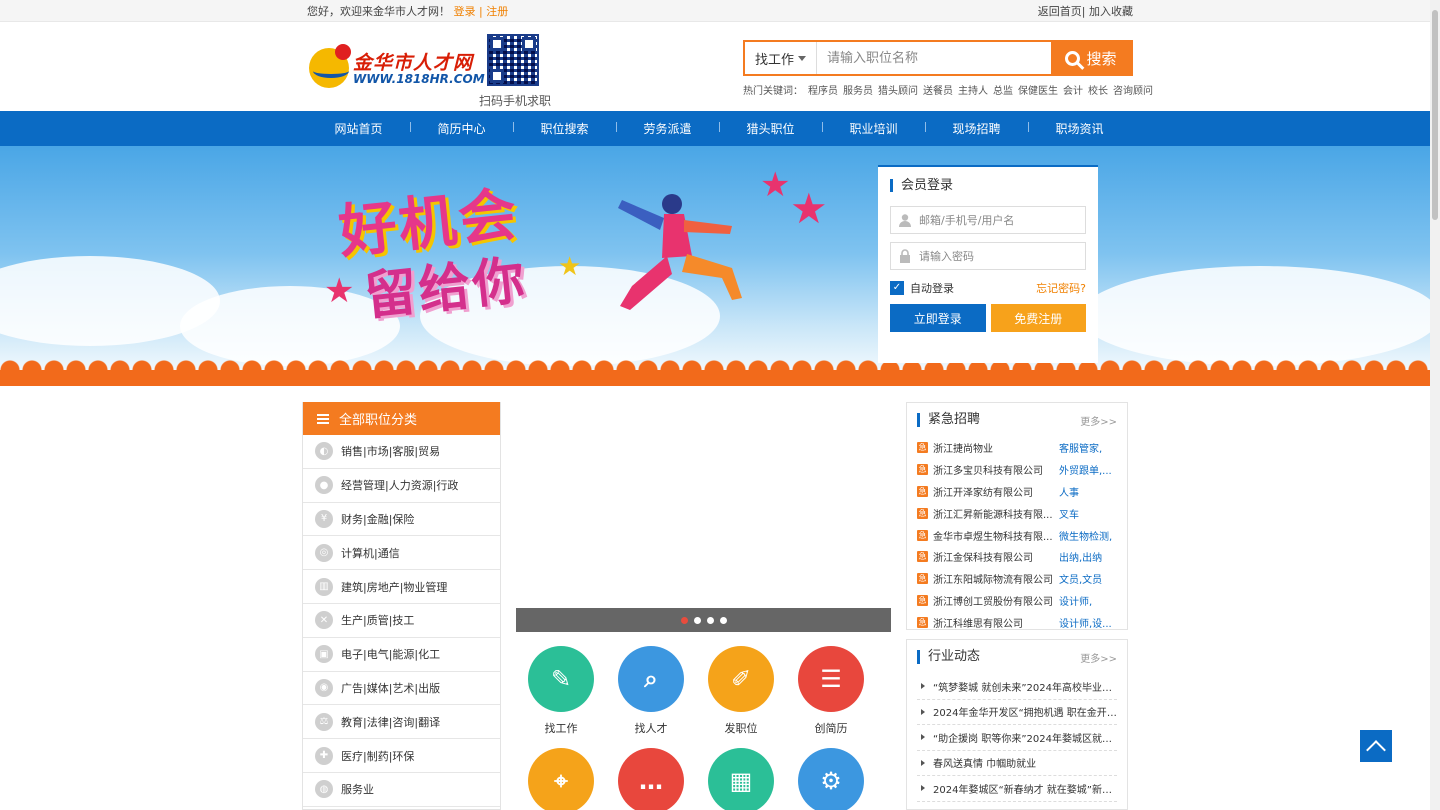 This screenshot has width=1440, height=810. Describe the element at coordinates (831, 691) in the screenshot. I see `quick-create-resume: ☰ 创简历` at that location.